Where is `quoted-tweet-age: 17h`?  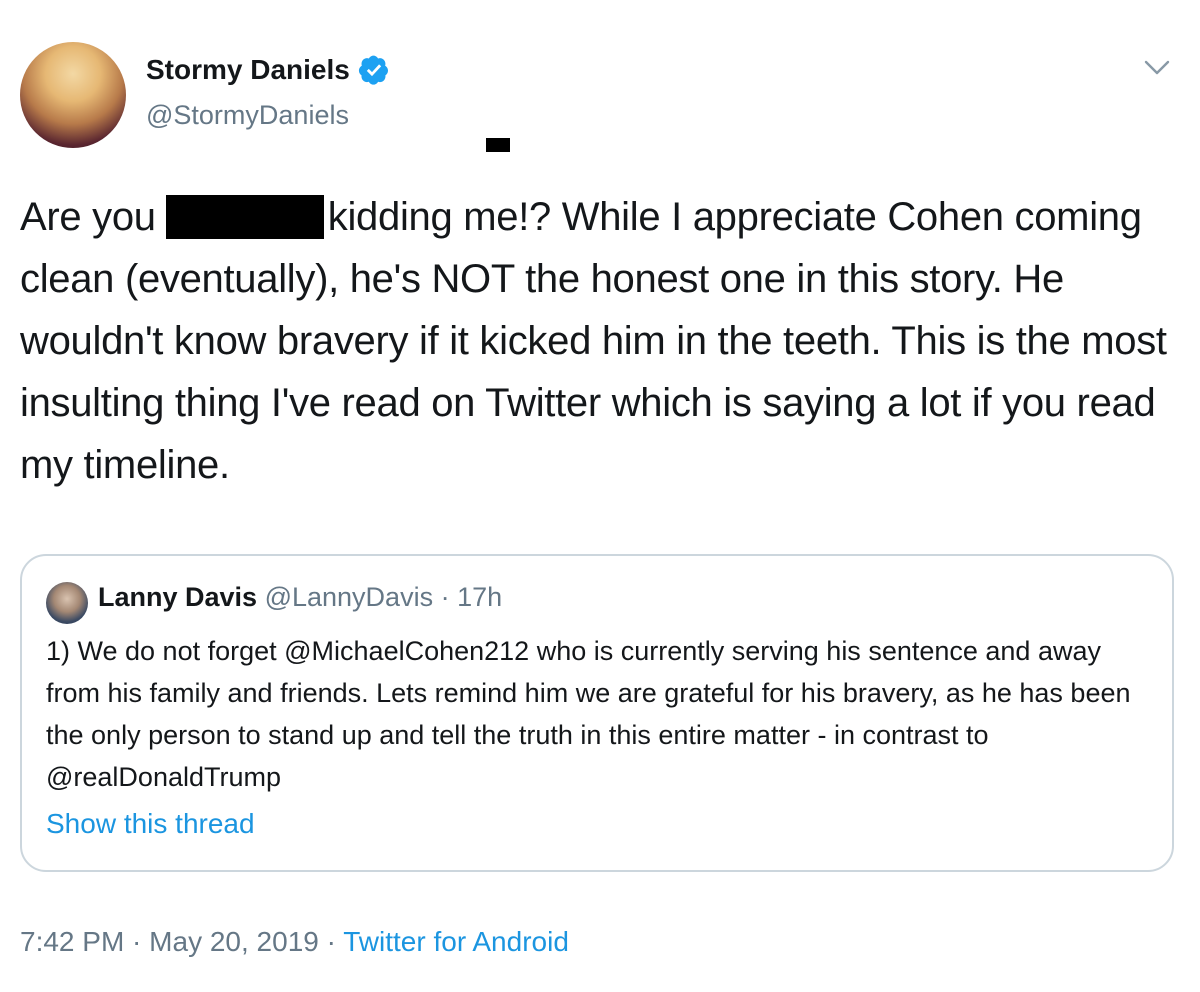
quoted-tweet-age: 17h is located at coordinates (480, 597).